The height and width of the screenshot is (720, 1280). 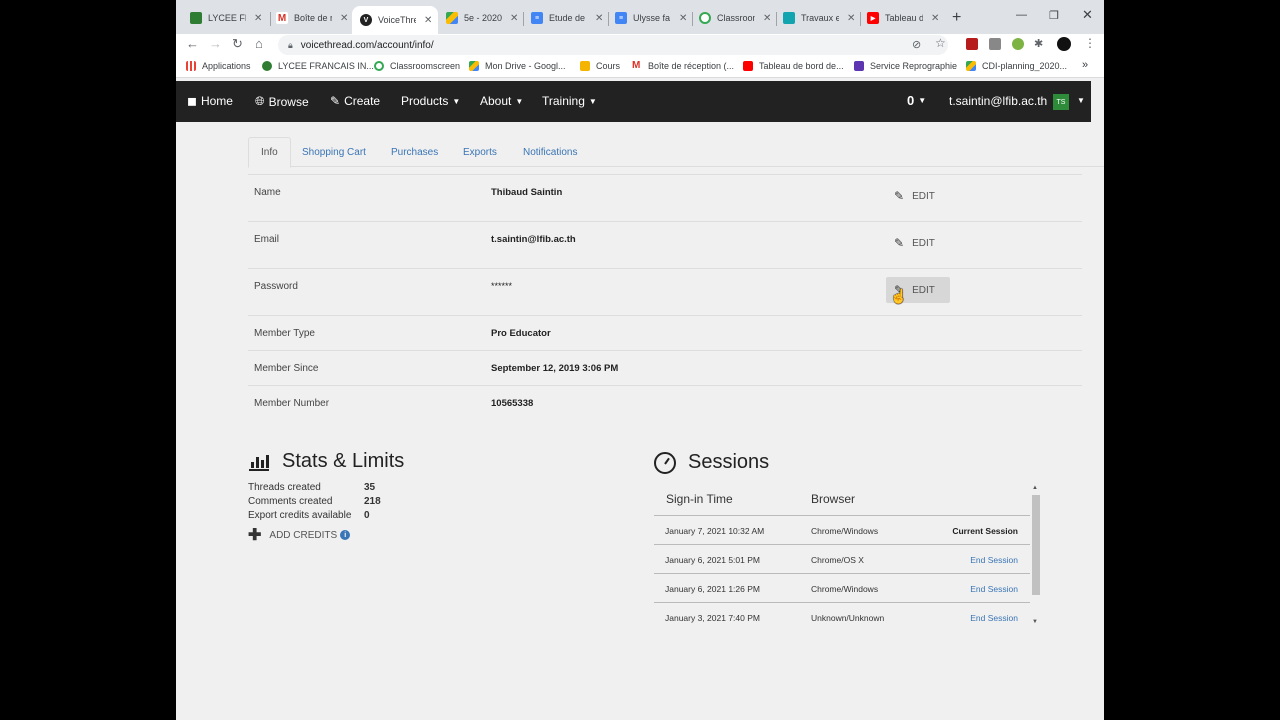 I want to click on browser-tab: ≡ Etude de ✕, so click(x=567, y=18).